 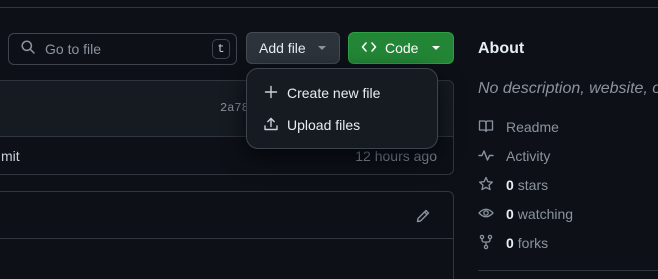 I want to click on watching-link: 0 watching, so click(x=525, y=214).